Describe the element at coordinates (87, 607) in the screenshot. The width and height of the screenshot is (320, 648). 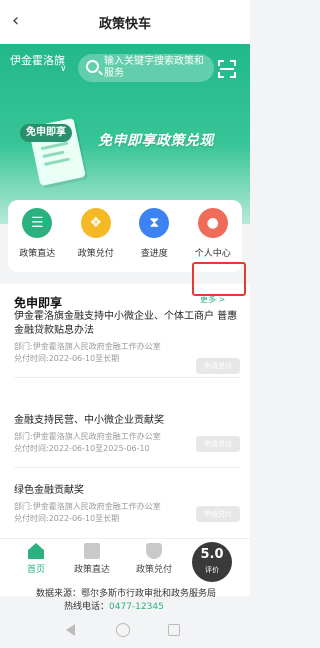
I see `hotline-label: 热线电话：` at that location.